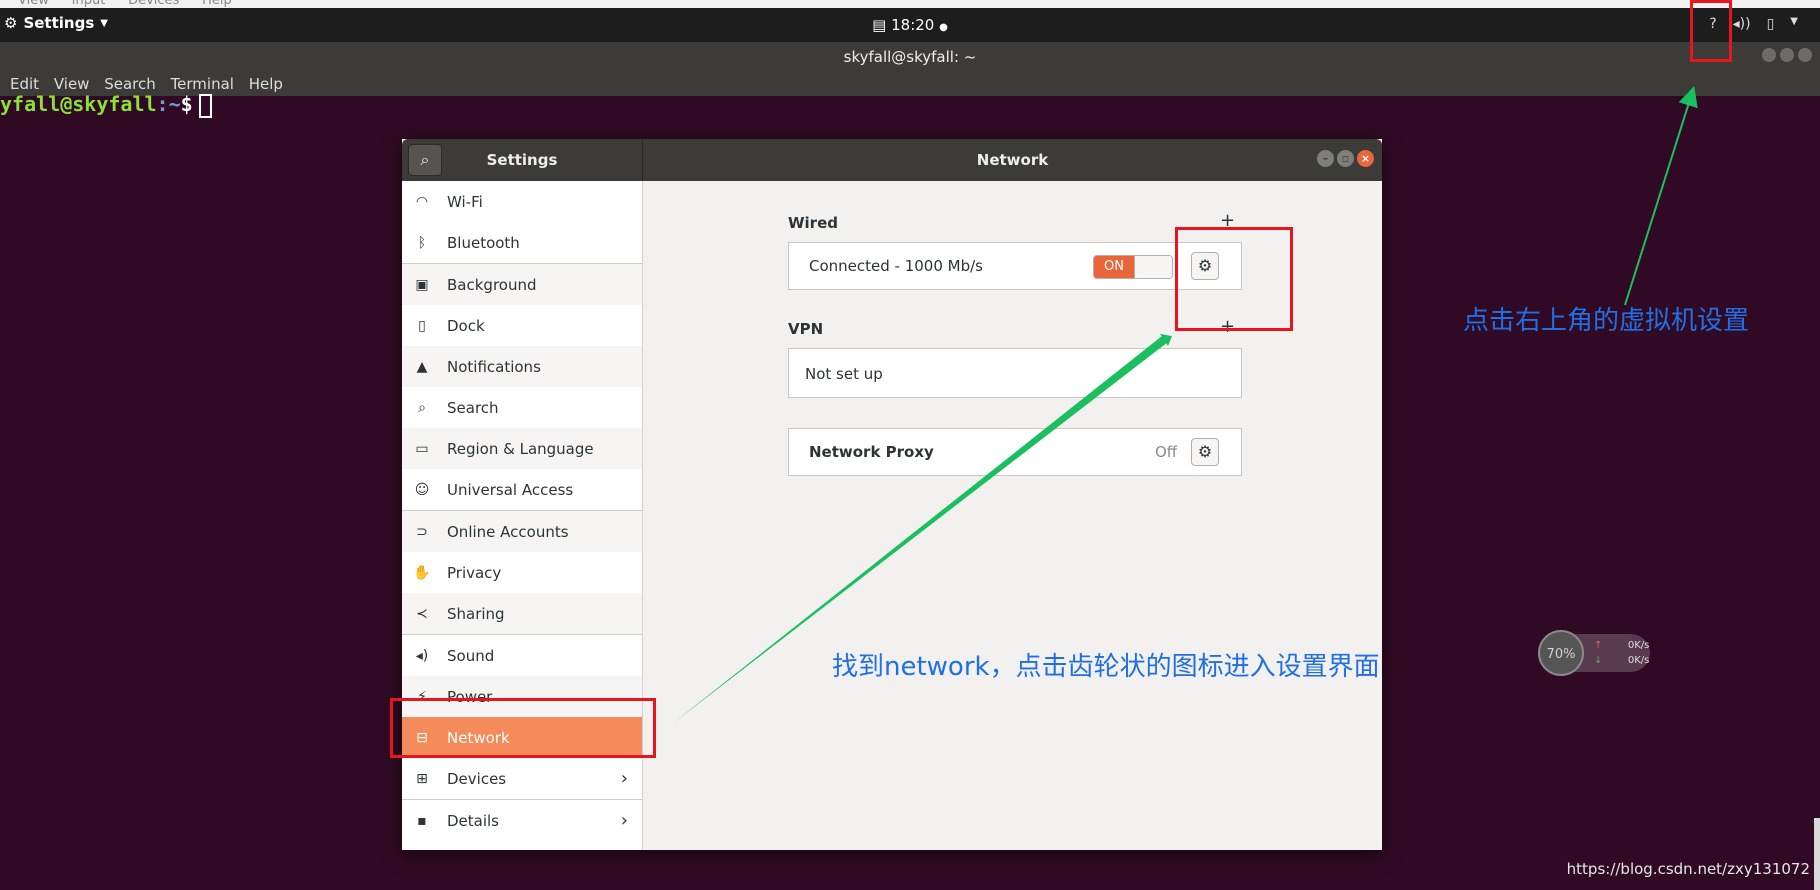 The image size is (1820, 890). I want to click on highlight-network-box, so click(523, 728).